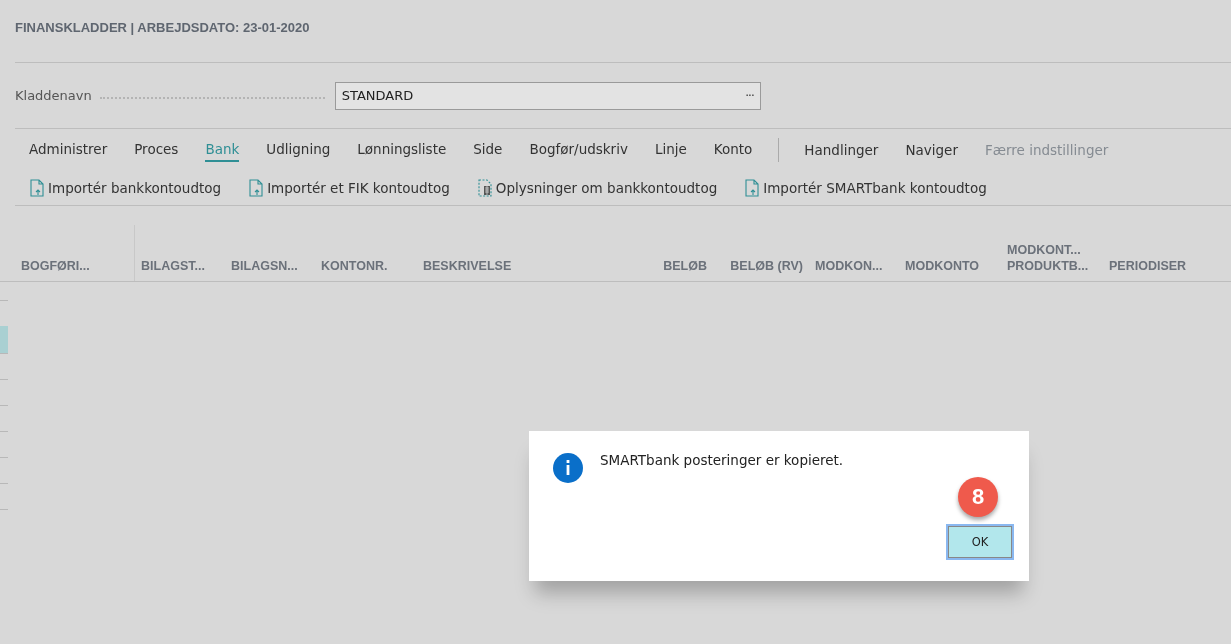 This screenshot has width=1231, height=644. What do you see at coordinates (578, 150) in the screenshot?
I see `ribbon-tab: Bogfør/udskriv` at bounding box center [578, 150].